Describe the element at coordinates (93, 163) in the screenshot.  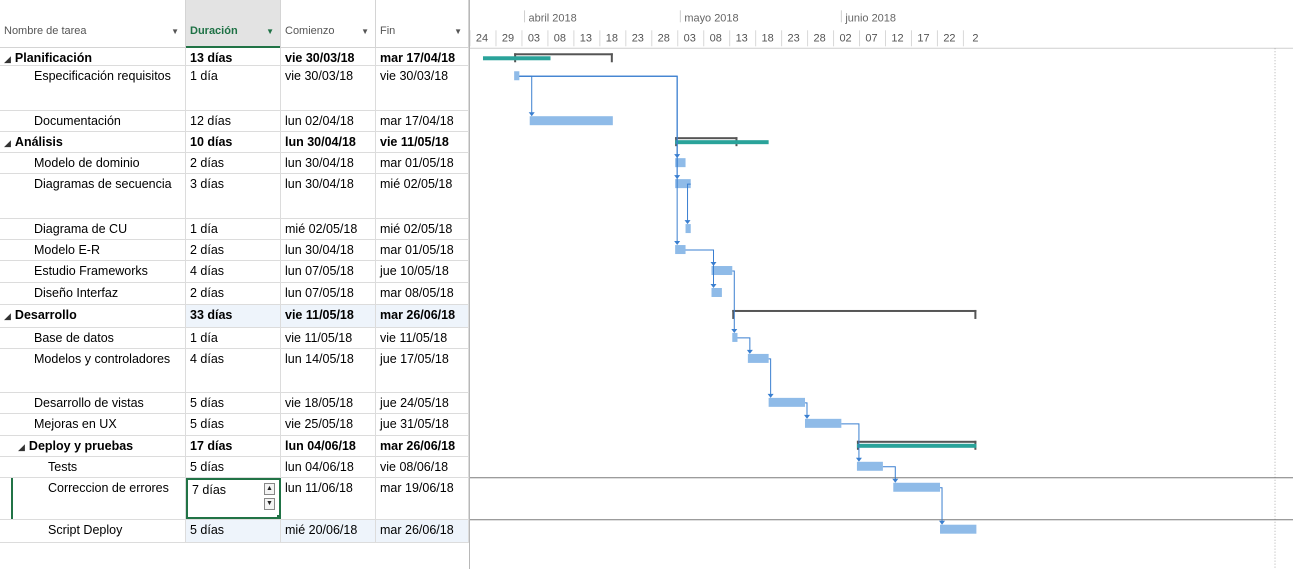
I see `task-name-cell: Modelo de dominio` at that location.